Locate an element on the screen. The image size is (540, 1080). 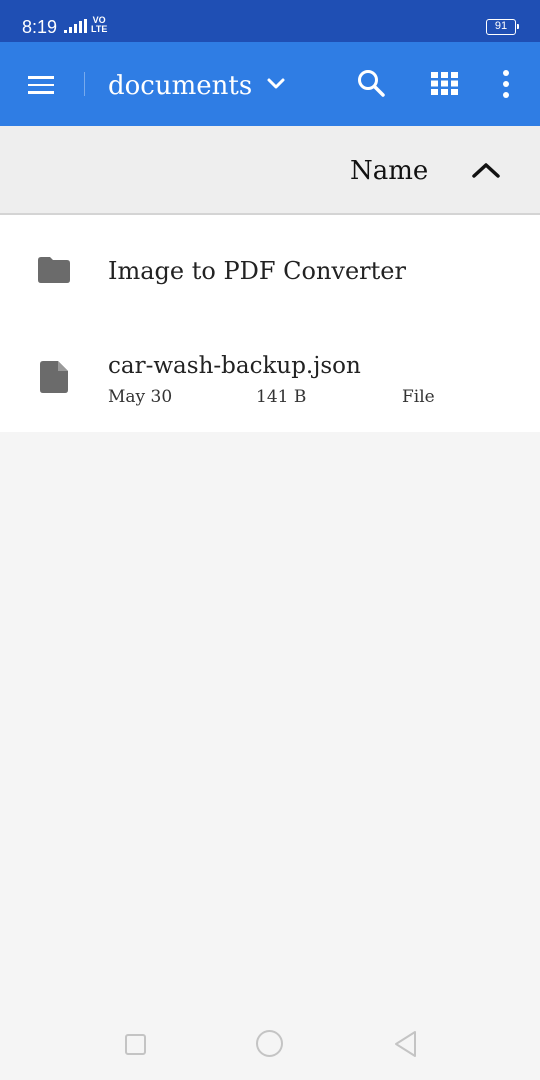
folder-title: documents is located at coordinates (180, 86).